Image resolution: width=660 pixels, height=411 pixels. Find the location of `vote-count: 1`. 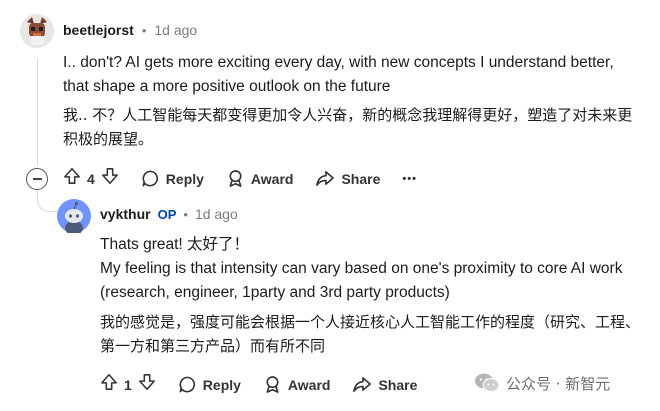

vote-count: 1 is located at coordinates (128, 384).